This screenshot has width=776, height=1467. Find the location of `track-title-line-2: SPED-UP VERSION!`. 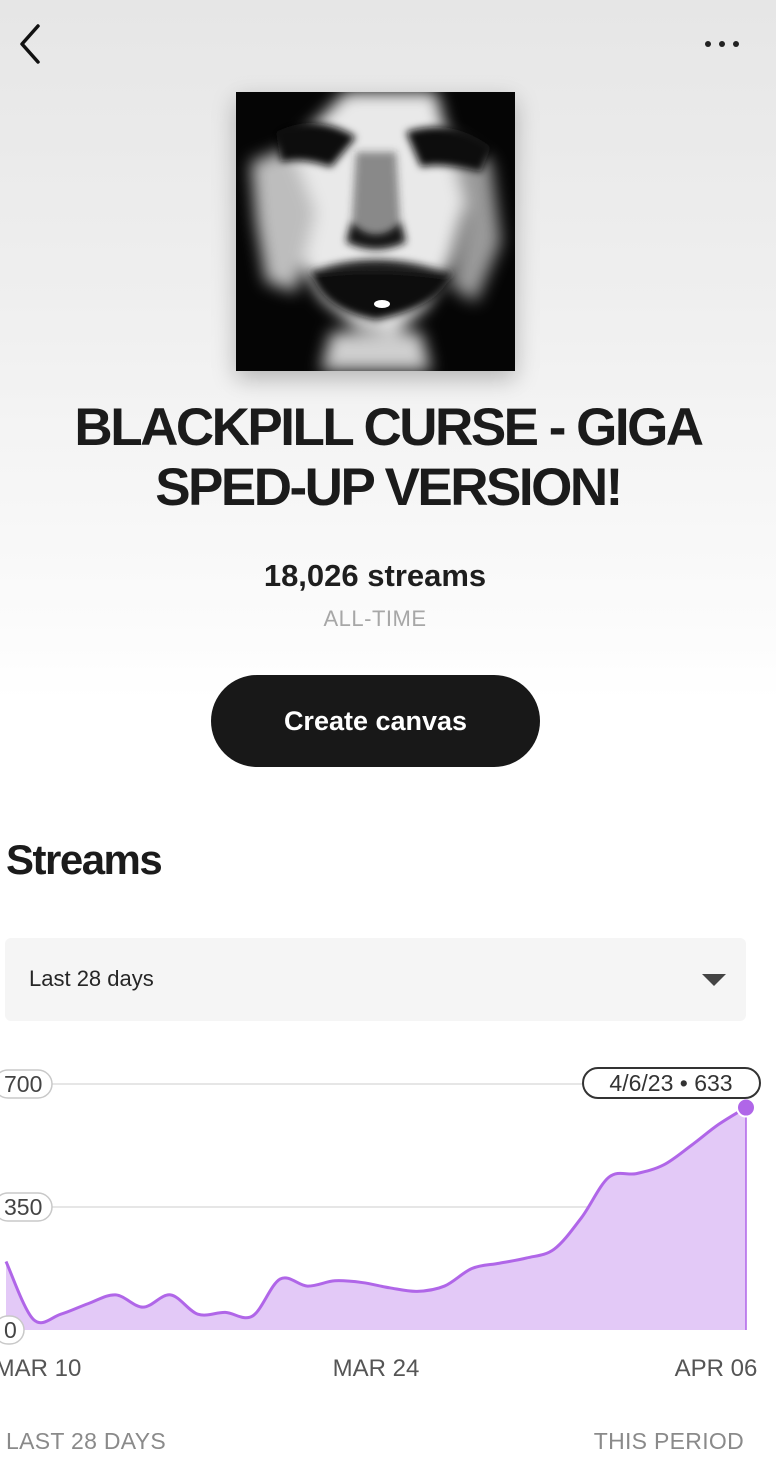

track-title-line-2: SPED-UP VERSION! is located at coordinates (389, 487).